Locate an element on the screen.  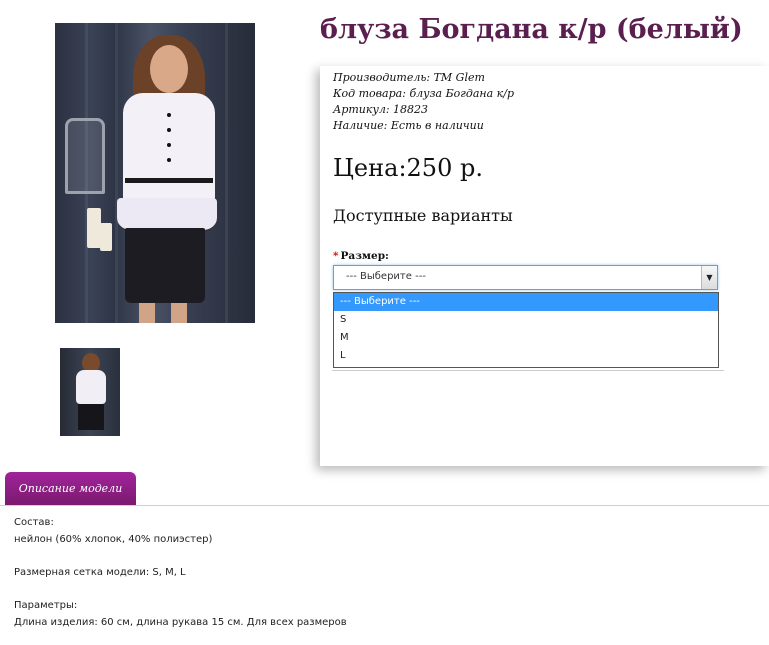
tab-divider is located at coordinates (384, 505).